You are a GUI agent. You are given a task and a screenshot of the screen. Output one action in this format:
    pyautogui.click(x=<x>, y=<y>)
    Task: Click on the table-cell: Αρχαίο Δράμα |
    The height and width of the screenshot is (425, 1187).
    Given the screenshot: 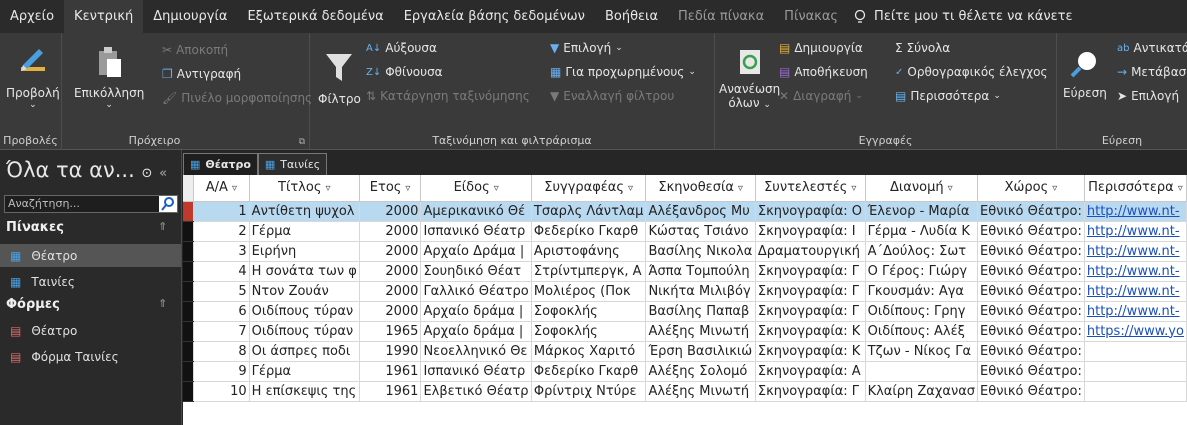 What is the action you would take?
    pyautogui.click(x=476, y=251)
    